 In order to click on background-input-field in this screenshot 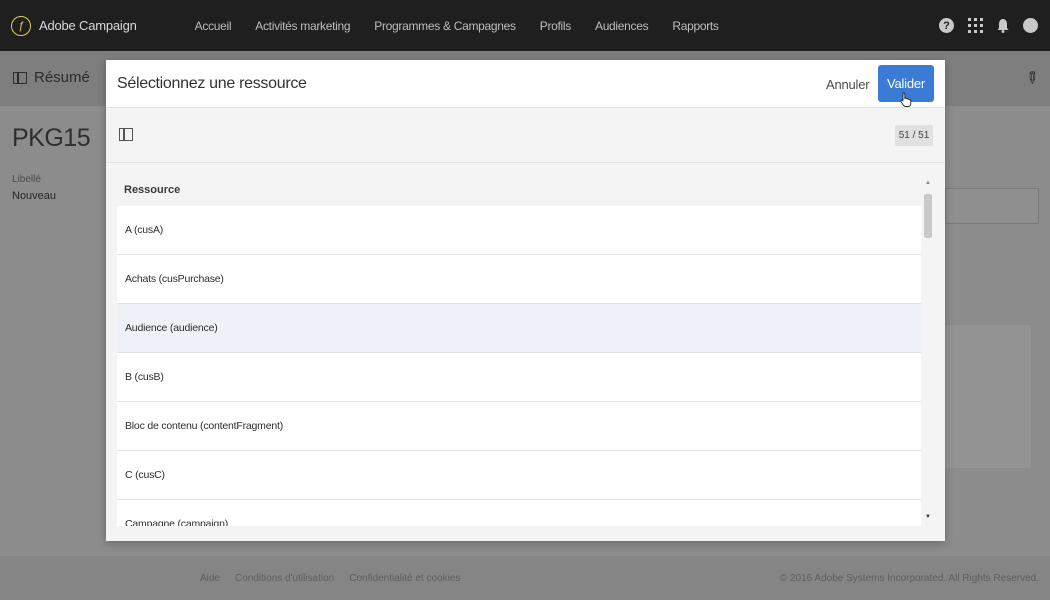, I will do `click(992, 206)`.